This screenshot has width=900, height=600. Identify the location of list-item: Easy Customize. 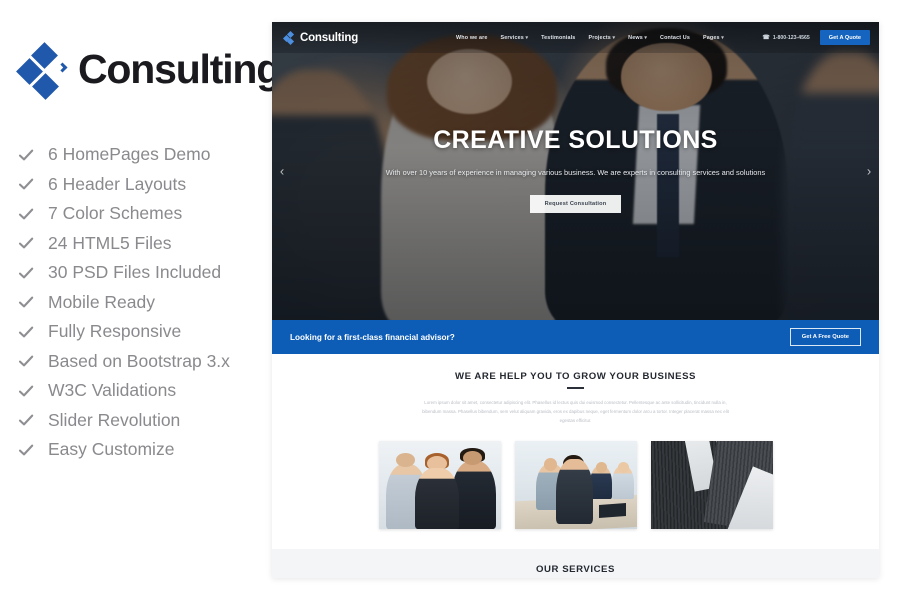
(145, 449).